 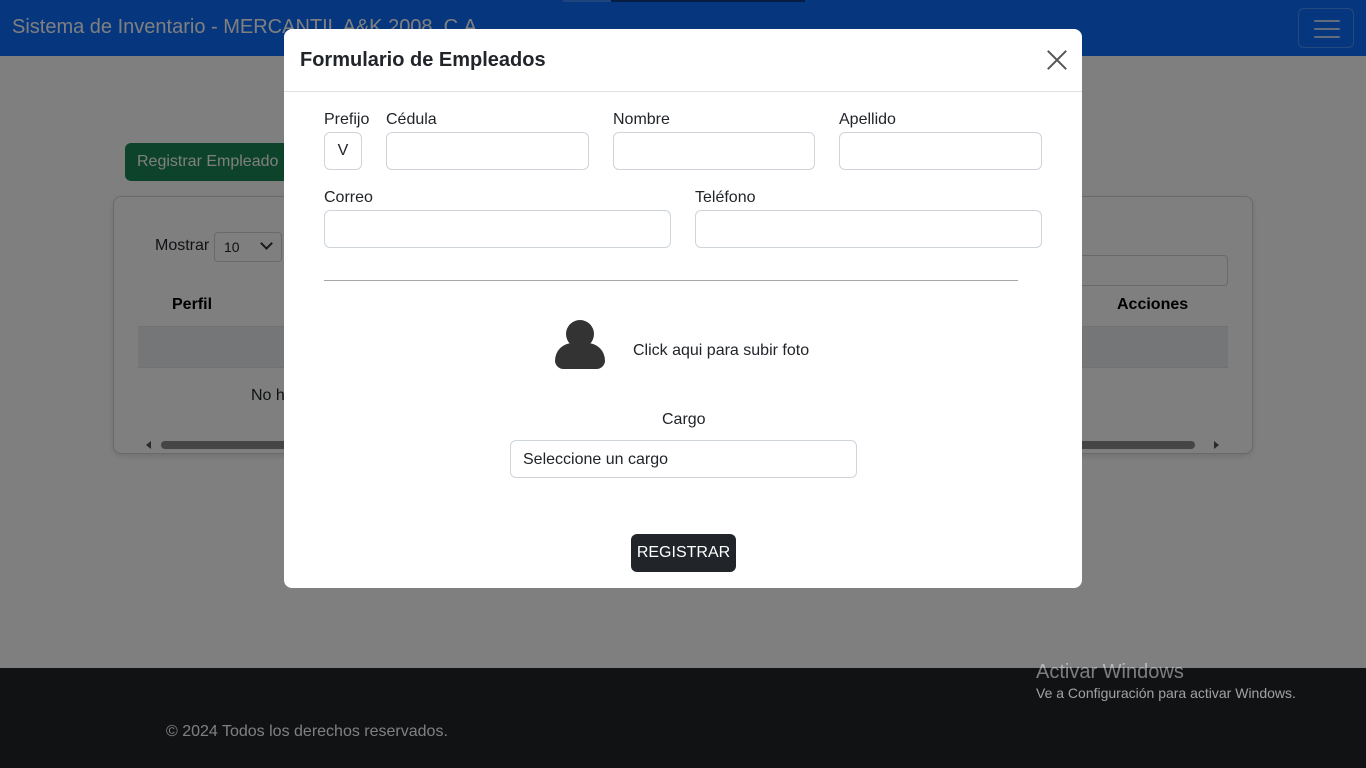 What do you see at coordinates (684, 419) in the screenshot?
I see `cargo-label: Cargo` at bounding box center [684, 419].